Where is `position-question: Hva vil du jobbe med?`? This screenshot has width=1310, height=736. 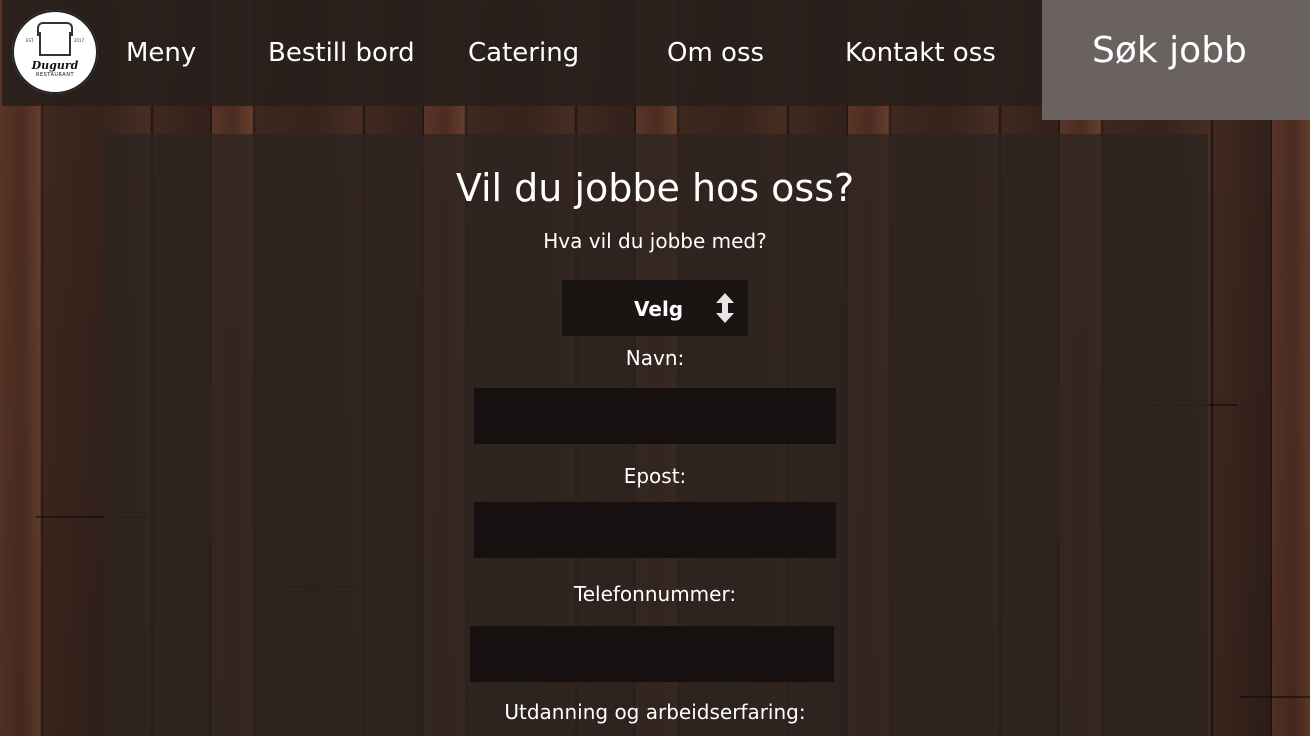 position-question: Hva vil du jobbe med? is located at coordinates (655, 241).